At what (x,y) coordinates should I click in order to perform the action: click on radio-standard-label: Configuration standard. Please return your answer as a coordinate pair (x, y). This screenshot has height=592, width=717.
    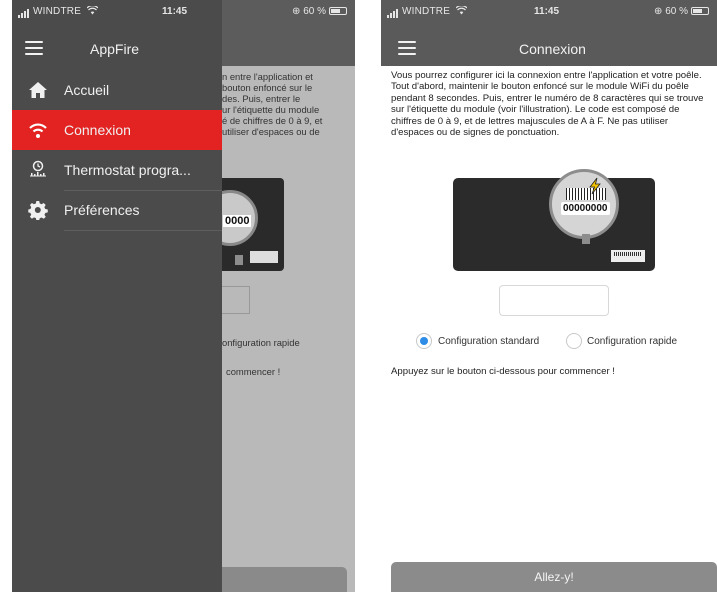
    Looking at the image, I should click on (488, 341).